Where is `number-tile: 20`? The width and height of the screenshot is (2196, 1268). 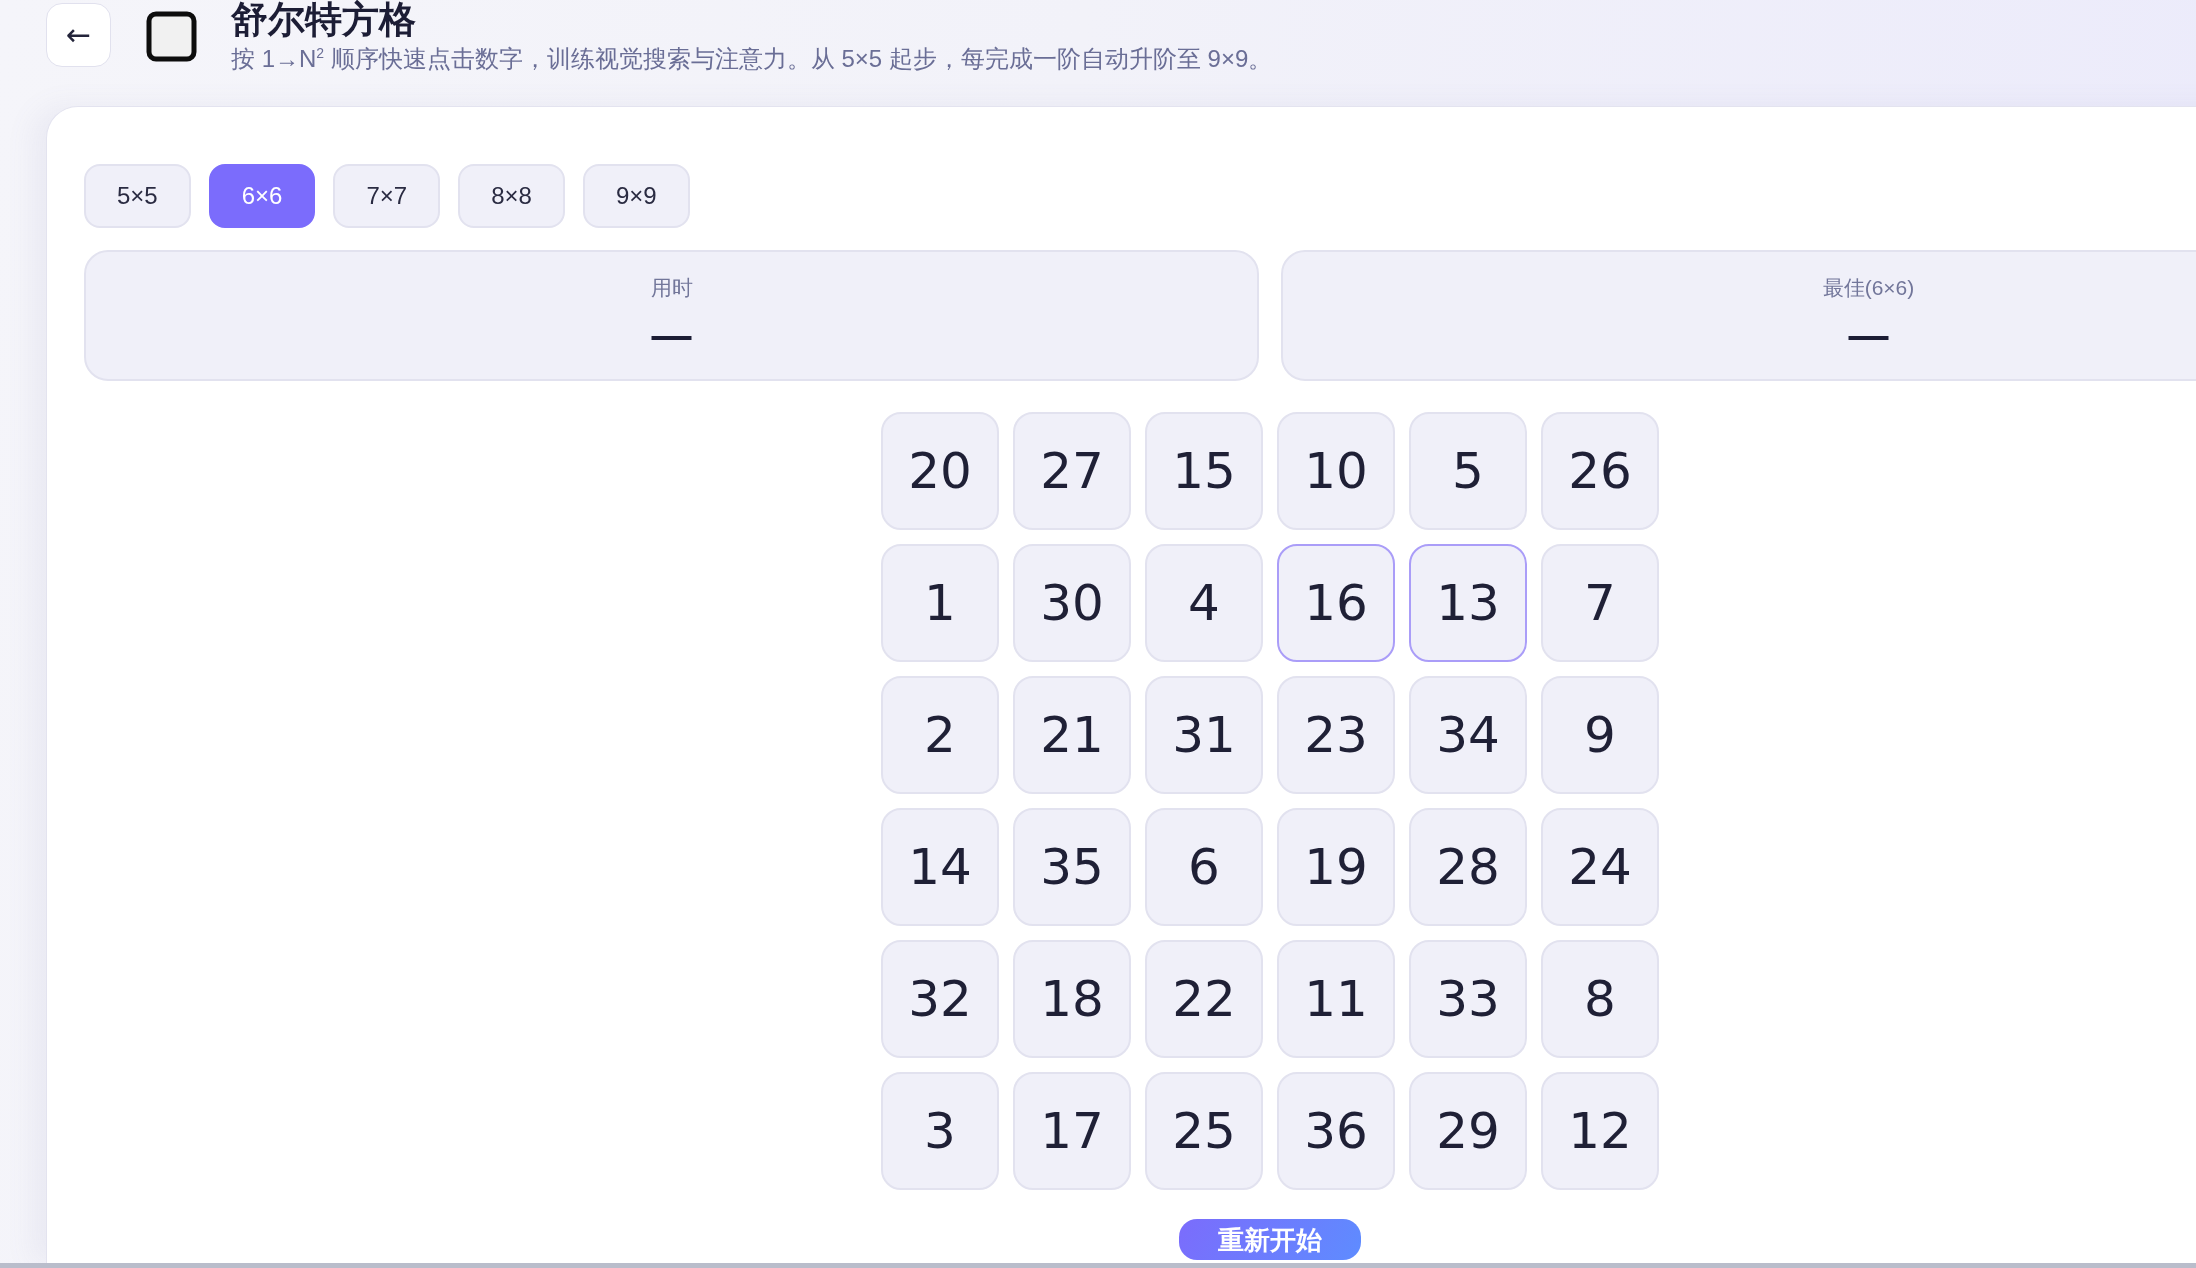 number-tile: 20 is located at coordinates (940, 471).